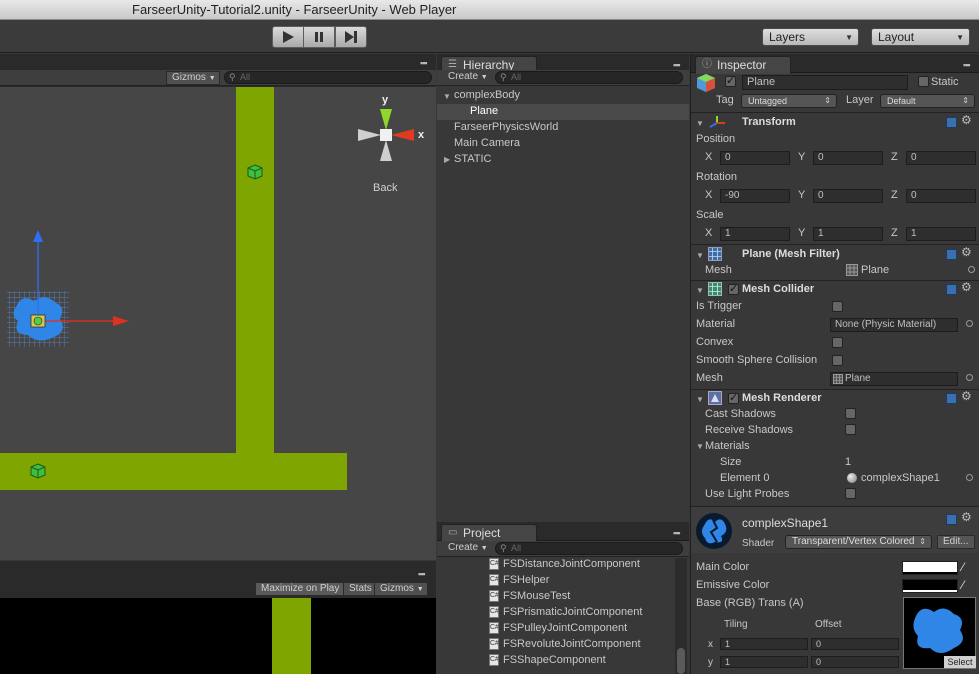 The width and height of the screenshot is (979, 674). I want to click on game-viewport, so click(218, 636).